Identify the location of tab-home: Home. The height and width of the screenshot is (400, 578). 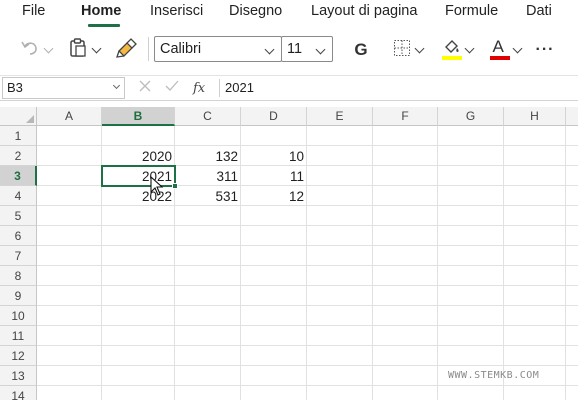
(101, 11).